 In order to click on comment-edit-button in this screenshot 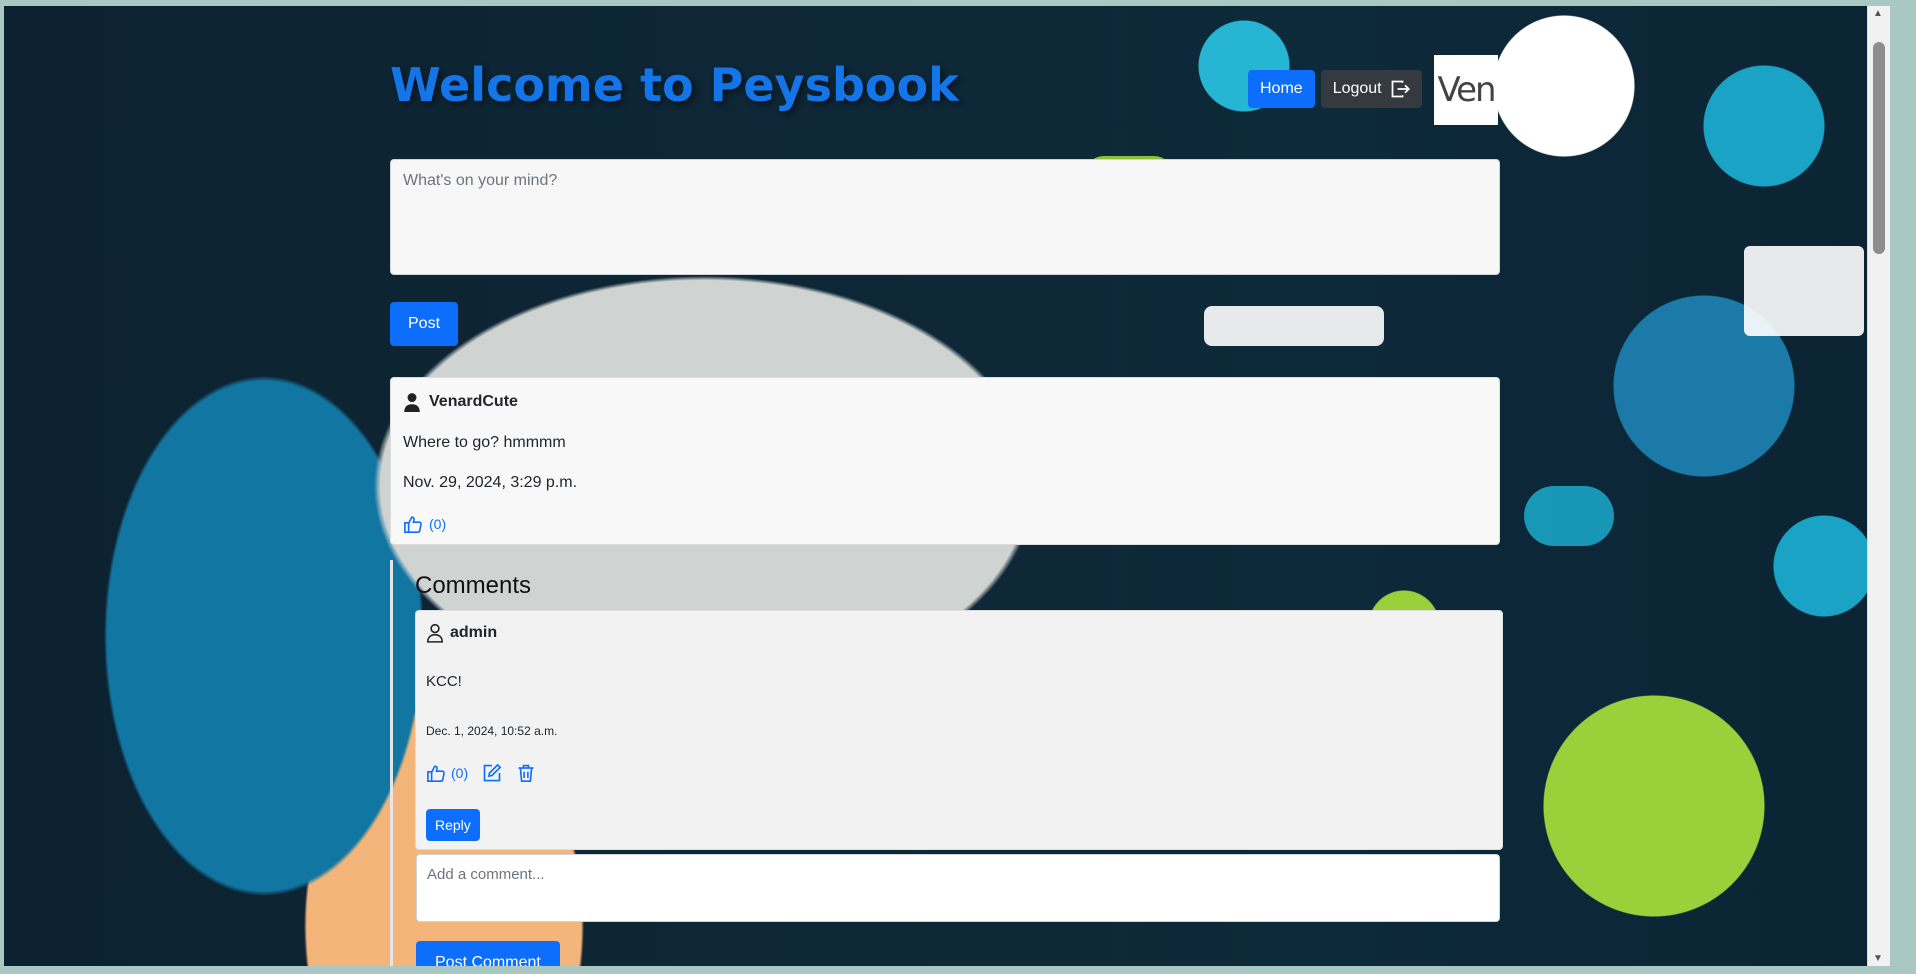, I will do `click(492, 773)`.